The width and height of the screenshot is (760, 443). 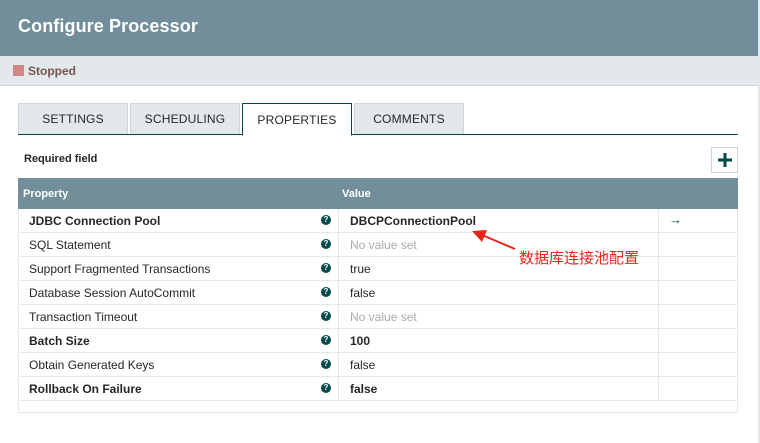 I want to click on tab-scheduling: SCHEDULING, so click(x=185, y=119).